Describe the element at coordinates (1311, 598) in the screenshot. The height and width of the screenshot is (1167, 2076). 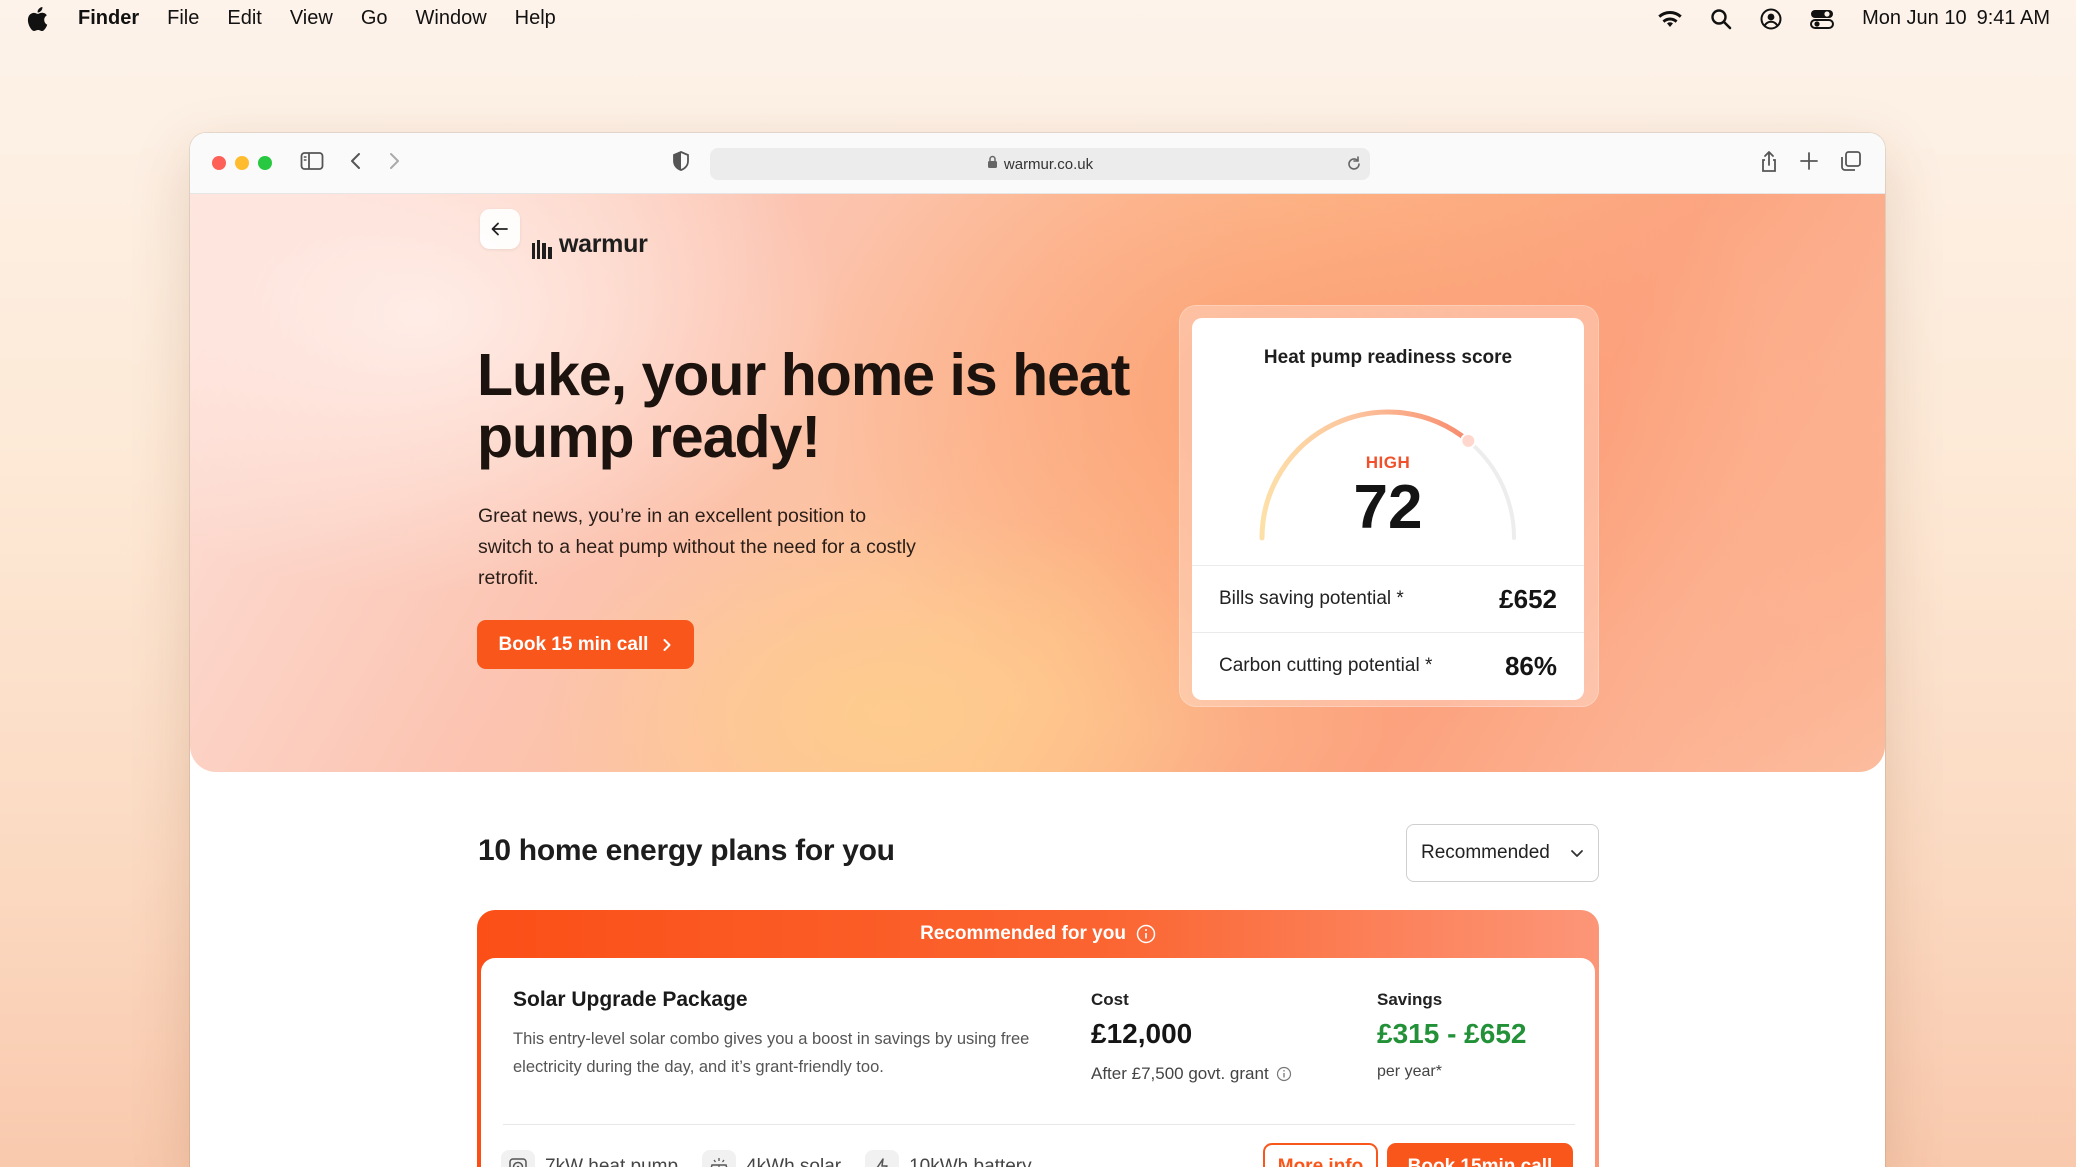
I see `bills-saving-label: Bills saving potential *` at that location.